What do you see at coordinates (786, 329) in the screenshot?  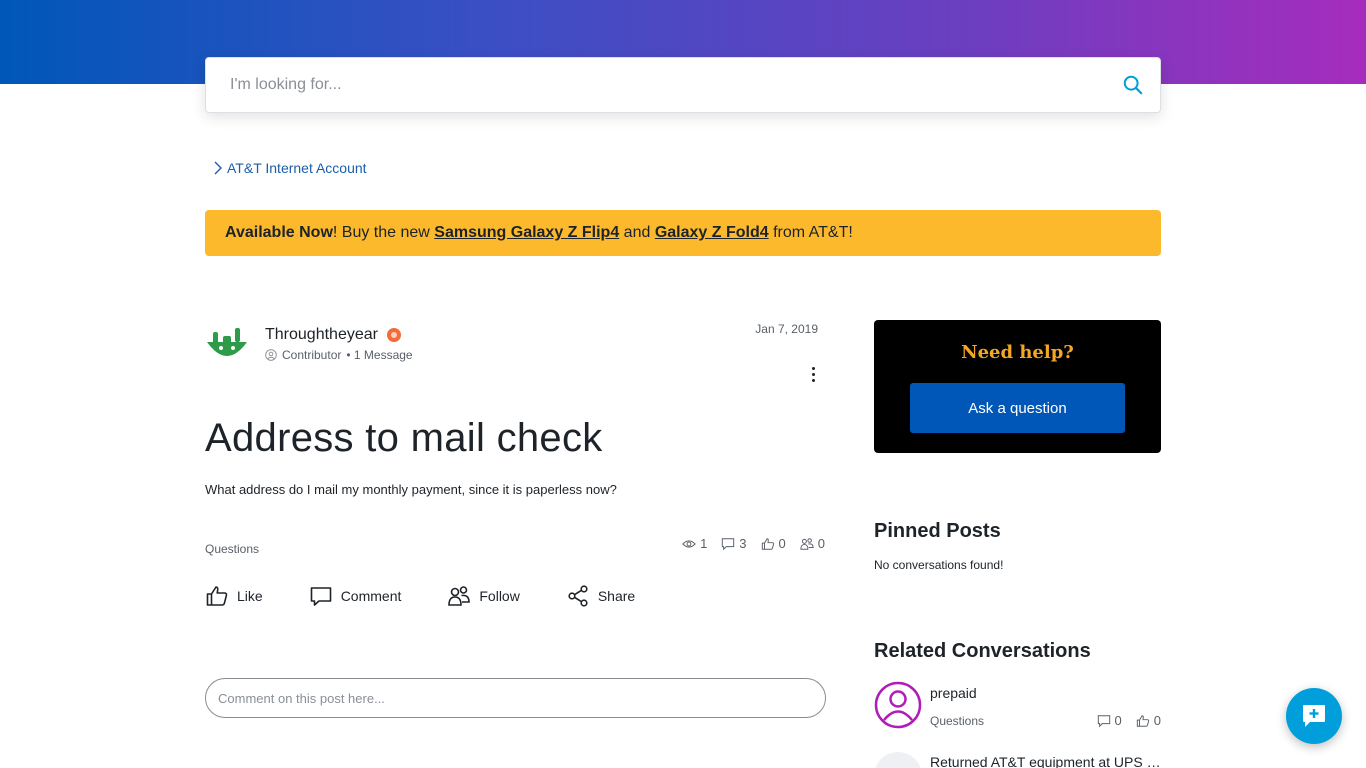 I see `post-date: Jan 7, 2019` at bounding box center [786, 329].